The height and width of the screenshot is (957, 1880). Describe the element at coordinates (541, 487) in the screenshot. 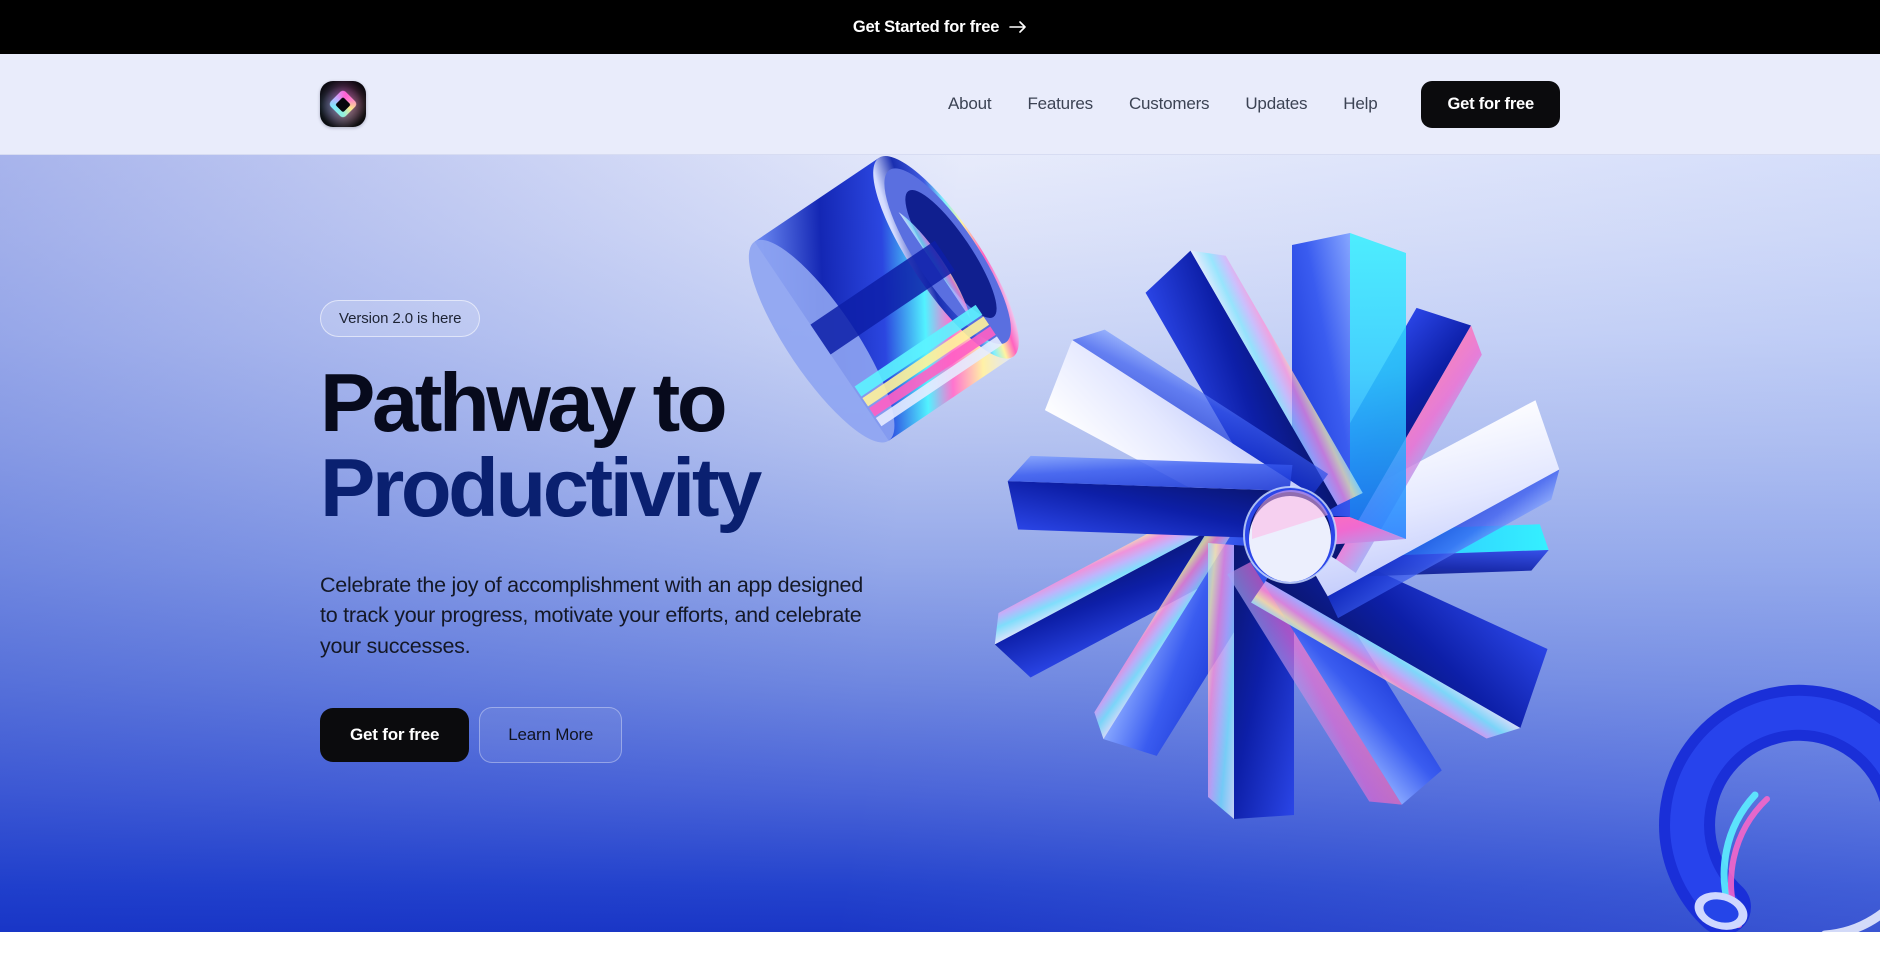

I see `headline-line-2: Productivity` at that location.